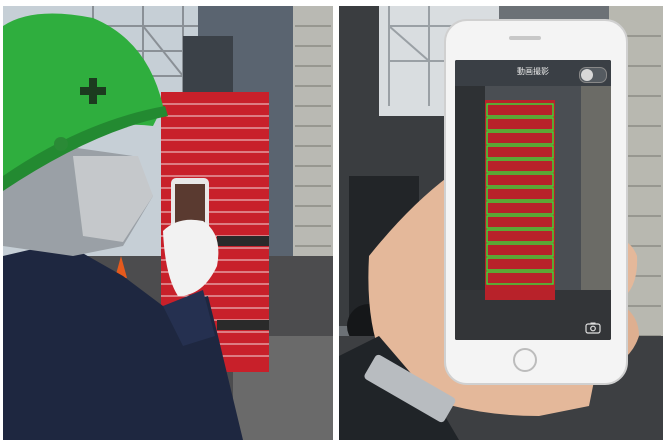 The height and width of the screenshot is (441, 665). I want to click on toggle-knob, so click(587, 75).